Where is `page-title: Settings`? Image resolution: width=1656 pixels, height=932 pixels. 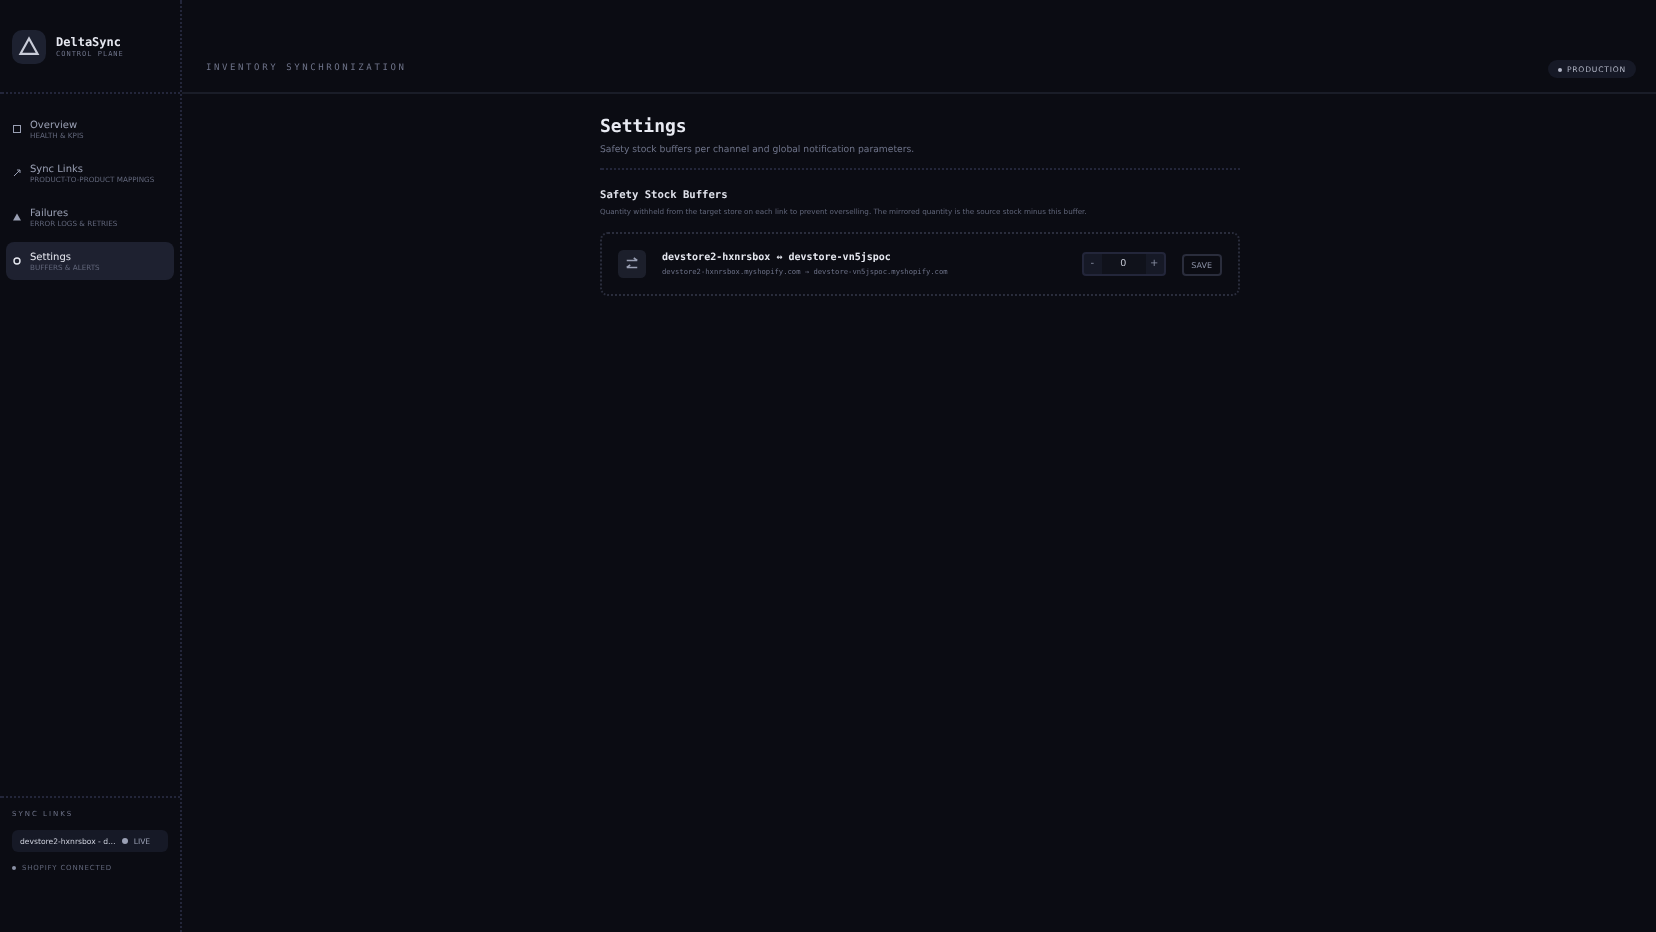 page-title: Settings is located at coordinates (644, 128).